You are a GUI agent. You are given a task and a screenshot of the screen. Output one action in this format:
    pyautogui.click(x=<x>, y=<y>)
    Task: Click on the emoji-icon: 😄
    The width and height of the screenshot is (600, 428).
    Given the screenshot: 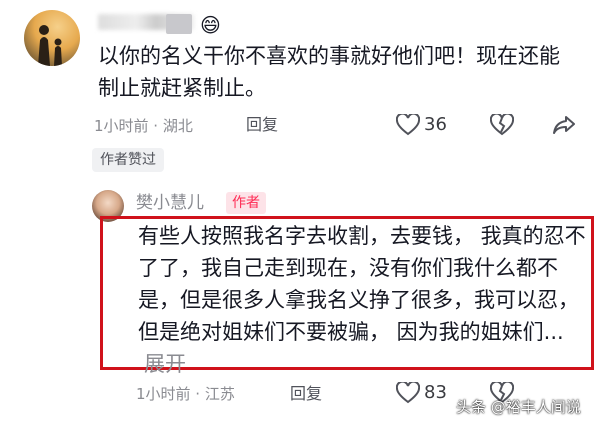 What is the action you would take?
    pyautogui.click(x=210, y=25)
    